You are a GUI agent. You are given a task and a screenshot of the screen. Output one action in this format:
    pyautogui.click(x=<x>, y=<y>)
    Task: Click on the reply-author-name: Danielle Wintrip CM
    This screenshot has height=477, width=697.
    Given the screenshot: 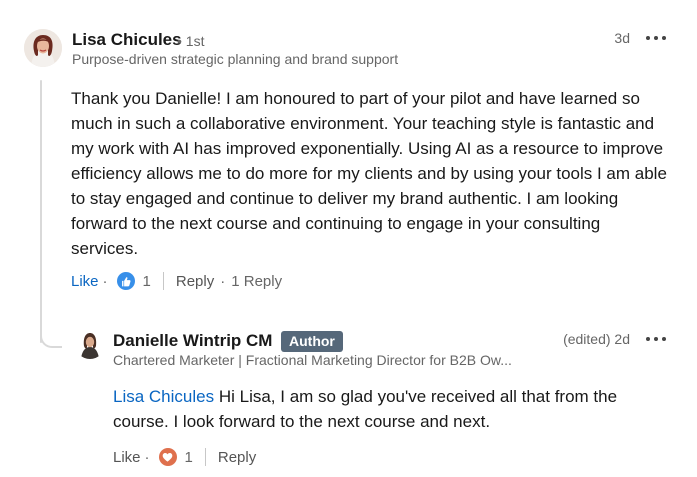 What is the action you would take?
    pyautogui.click(x=192, y=341)
    